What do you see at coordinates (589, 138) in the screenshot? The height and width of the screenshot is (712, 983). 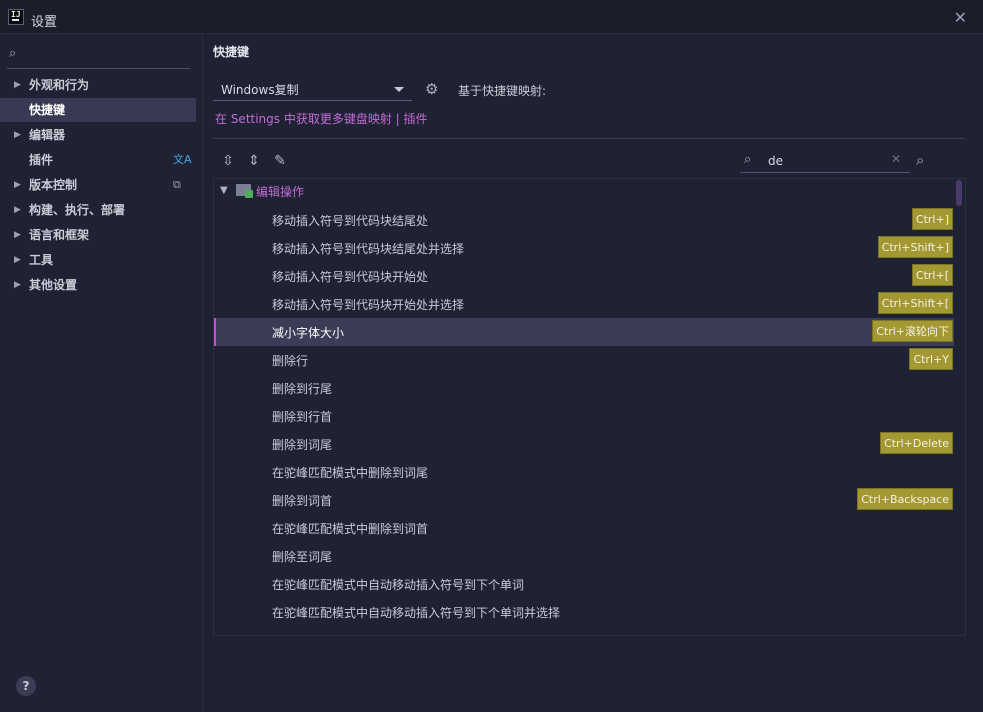 I see `divider` at bounding box center [589, 138].